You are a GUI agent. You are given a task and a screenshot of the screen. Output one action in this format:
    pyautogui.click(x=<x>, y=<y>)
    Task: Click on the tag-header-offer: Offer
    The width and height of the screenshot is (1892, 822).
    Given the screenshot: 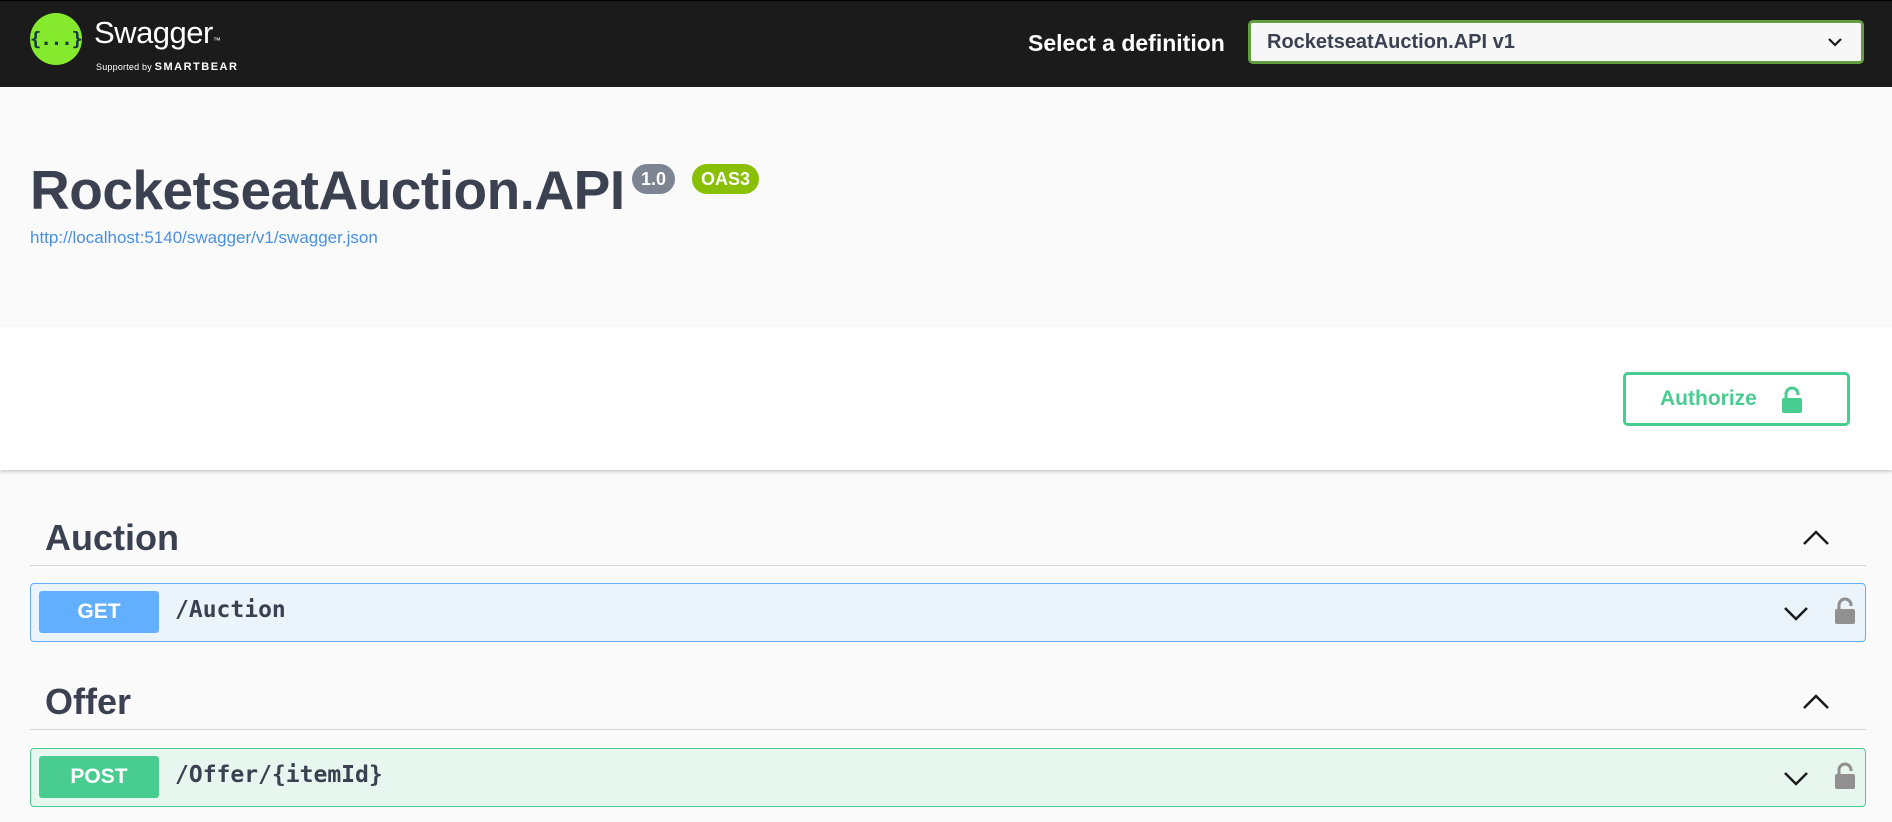 What is the action you would take?
    pyautogui.click(x=948, y=700)
    